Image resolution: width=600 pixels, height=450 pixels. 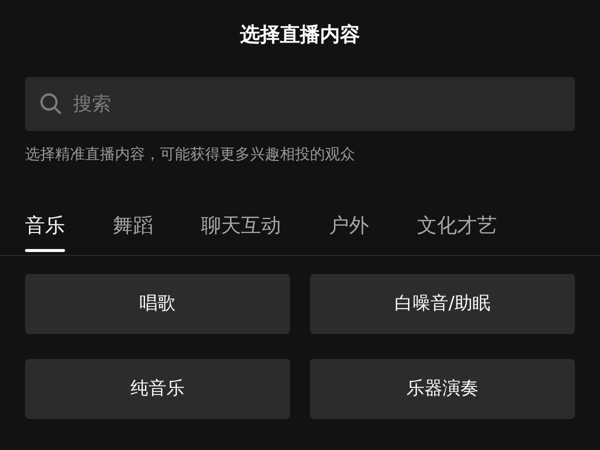 What do you see at coordinates (157, 304) in the screenshot?
I see `option-button: 唱歌` at bounding box center [157, 304].